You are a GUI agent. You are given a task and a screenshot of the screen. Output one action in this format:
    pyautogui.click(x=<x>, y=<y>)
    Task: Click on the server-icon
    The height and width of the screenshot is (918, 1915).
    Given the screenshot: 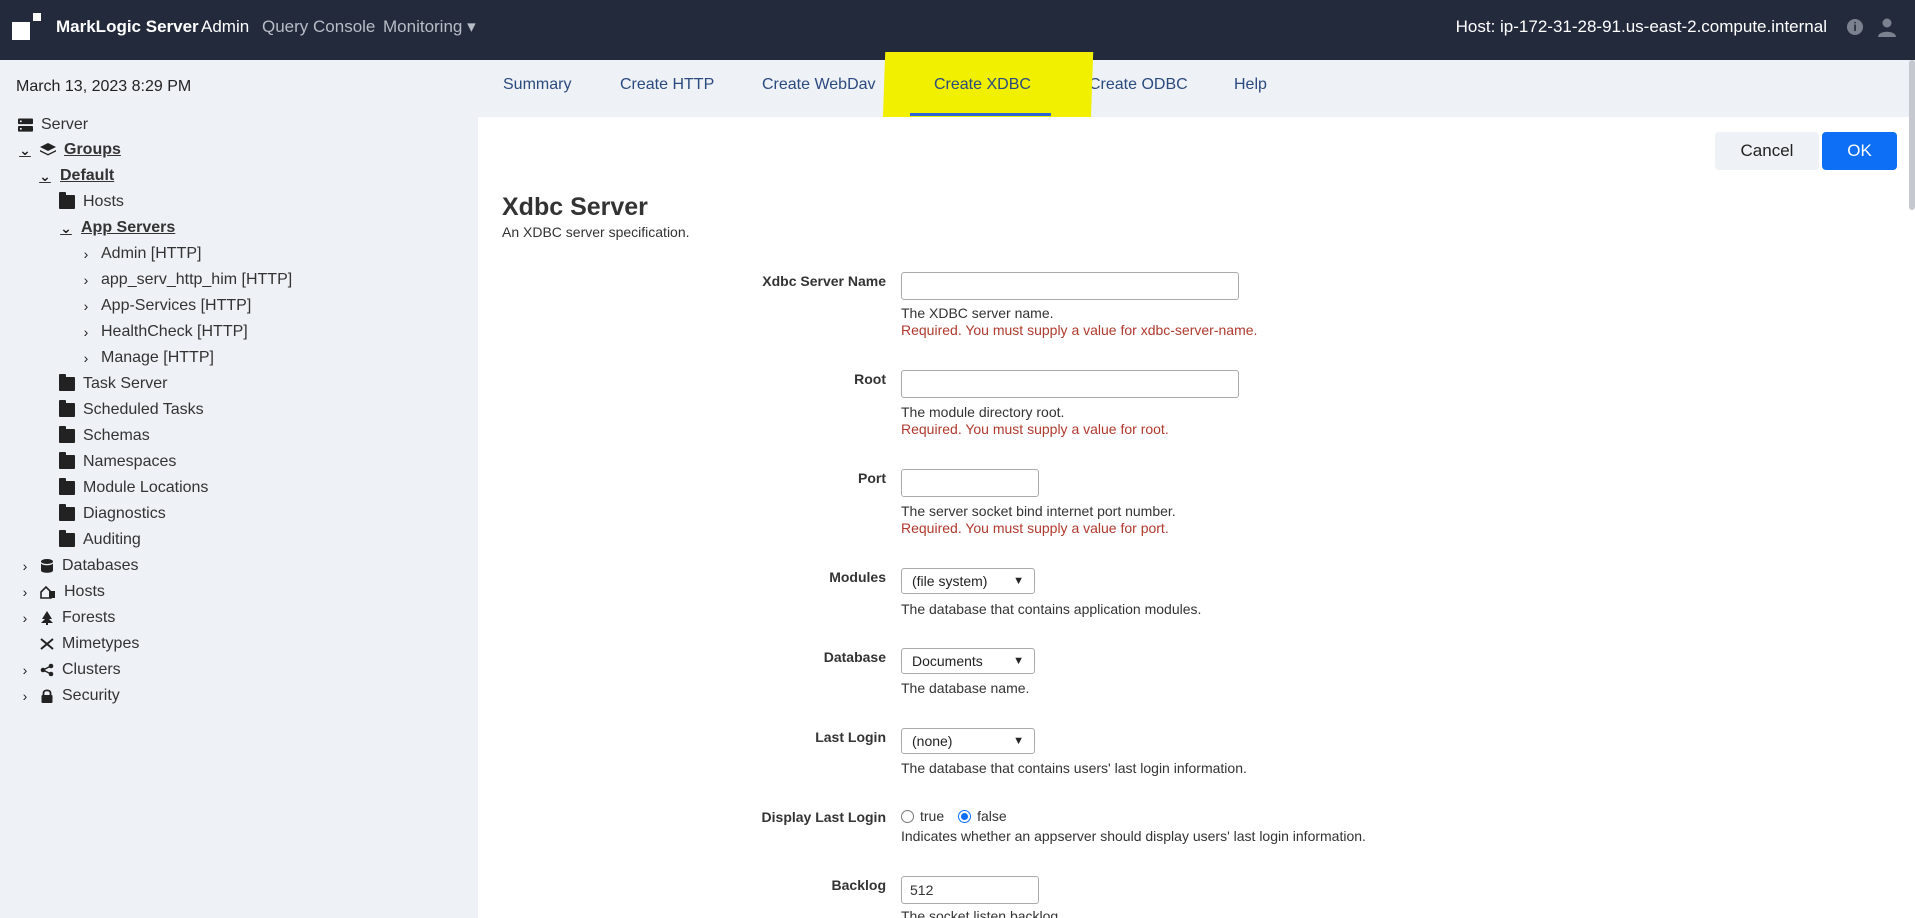 What is the action you would take?
    pyautogui.click(x=25, y=125)
    